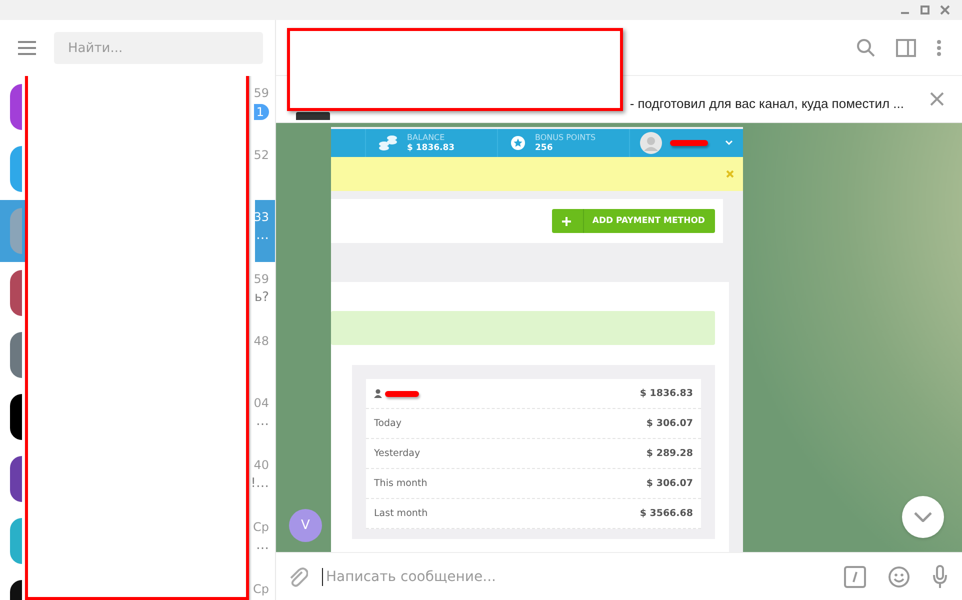  Describe the element at coordinates (666, 513) in the screenshot. I see `stats-value: $ 3566.68` at that location.